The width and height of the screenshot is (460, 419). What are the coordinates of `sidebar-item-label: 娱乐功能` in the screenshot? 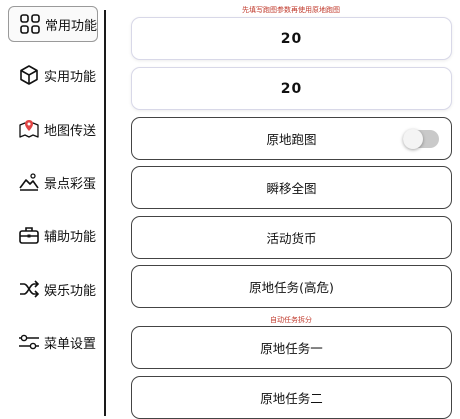 It's located at (70, 291).